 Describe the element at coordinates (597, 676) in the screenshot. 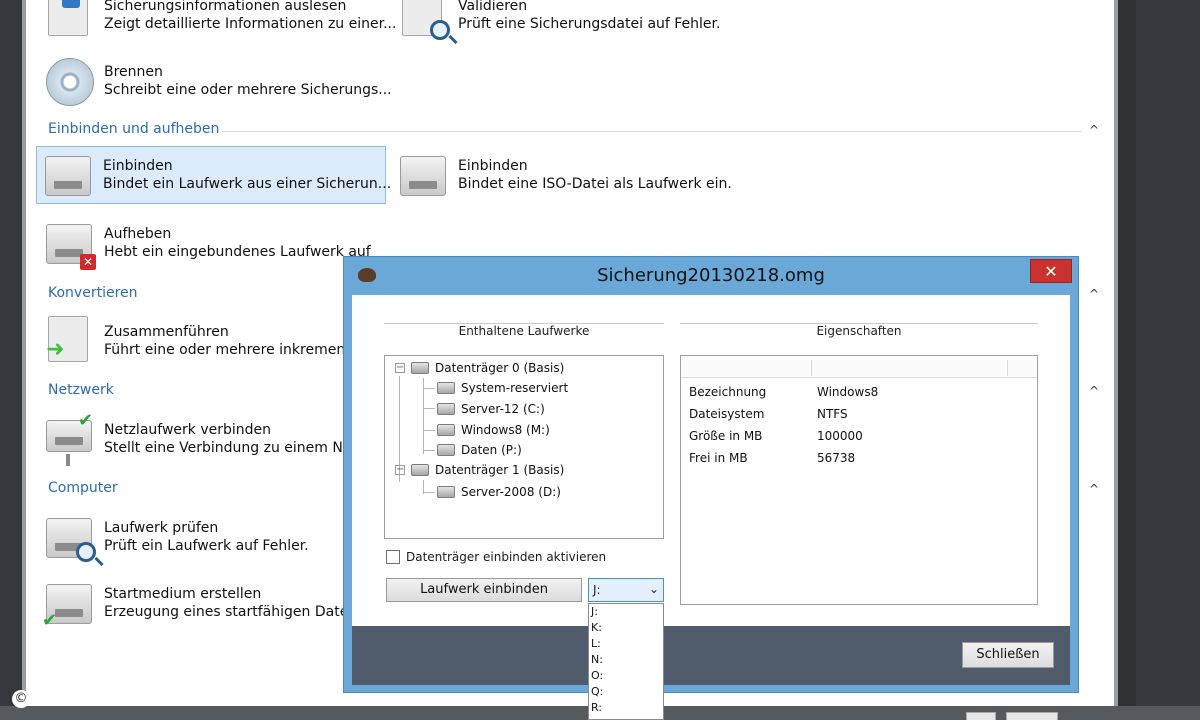

I see `dropdown-option: O:` at that location.